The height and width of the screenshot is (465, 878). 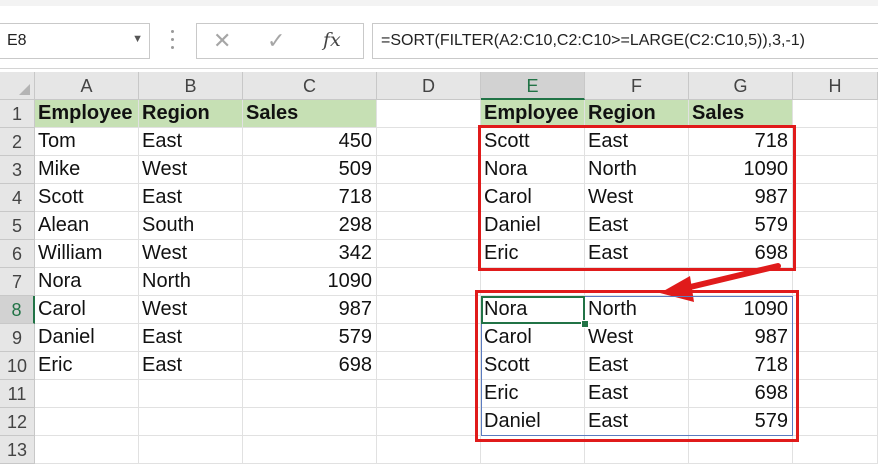 I want to click on cell-b6: West, so click(x=191, y=254).